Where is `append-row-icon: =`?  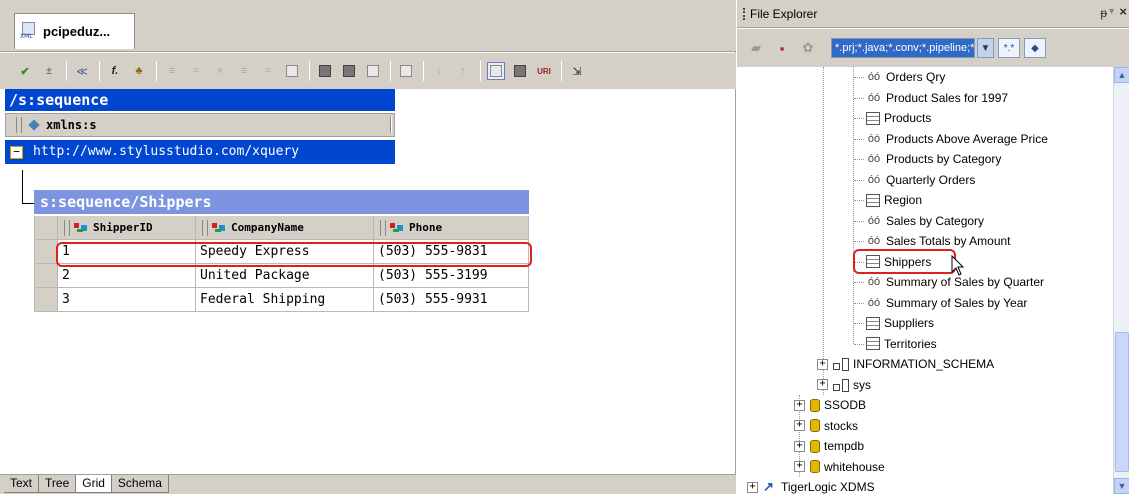
append-row-icon: = is located at coordinates (196, 71).